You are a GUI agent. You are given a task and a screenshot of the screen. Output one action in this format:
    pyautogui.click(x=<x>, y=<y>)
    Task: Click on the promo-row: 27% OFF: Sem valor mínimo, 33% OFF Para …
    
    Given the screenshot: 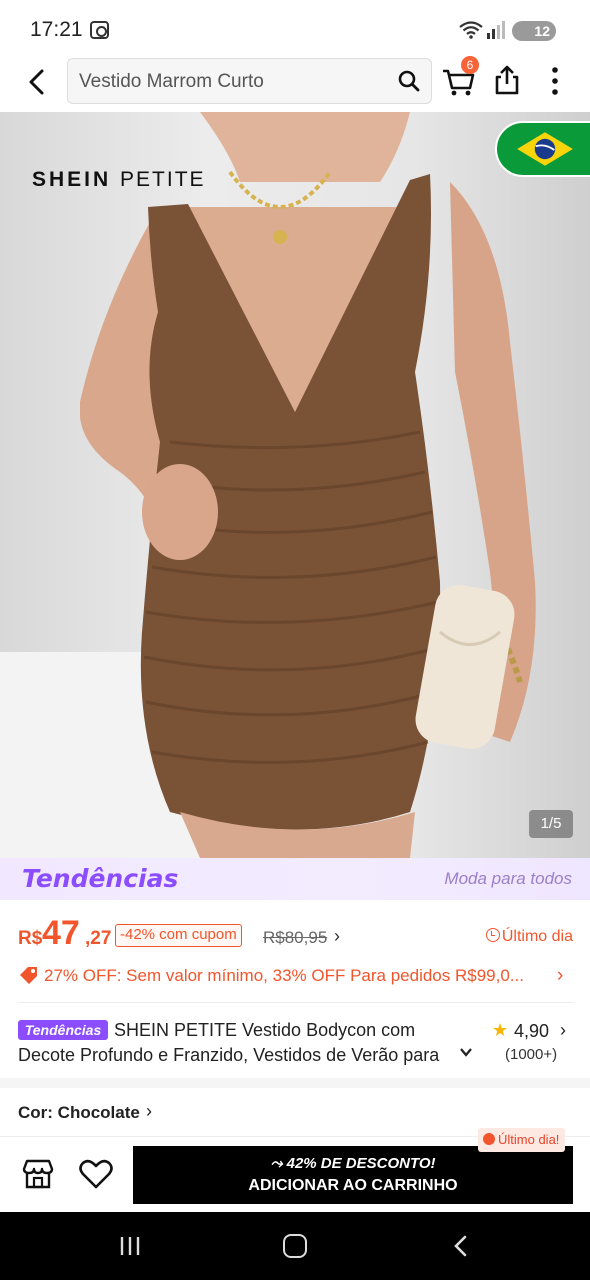 What is the action you would take?
    pyautogui.click(x=295, y=977)
    